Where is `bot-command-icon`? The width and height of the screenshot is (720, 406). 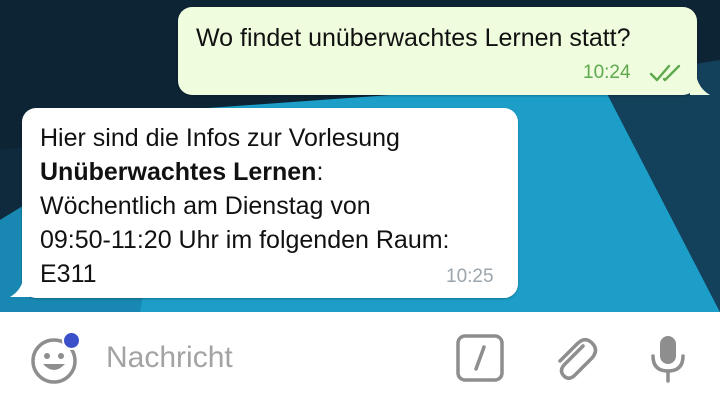
bot-command-icon is located at coordinates (481, 358).